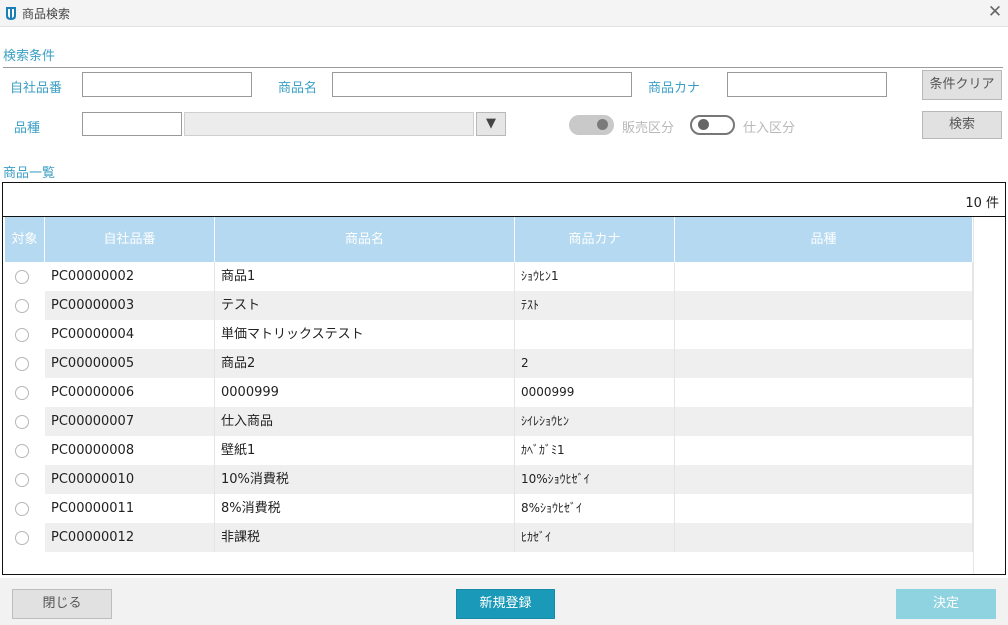  I want to click on cell-kana: 0000999, so click(595, 392).